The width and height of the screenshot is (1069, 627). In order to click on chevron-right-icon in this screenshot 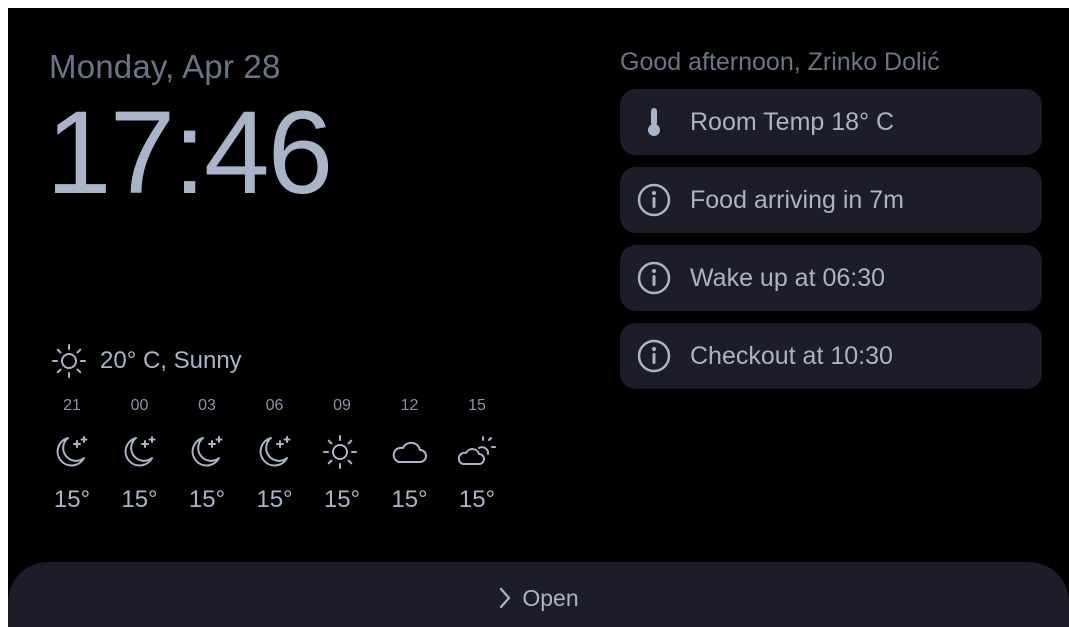, I will do `click(505, 598)`.